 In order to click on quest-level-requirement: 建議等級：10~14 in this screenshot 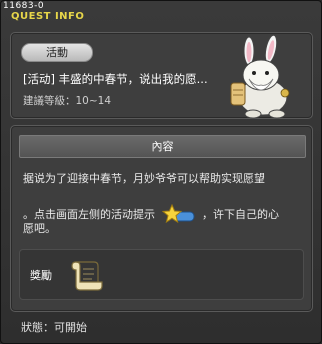, I will do `click(67, 101)`.